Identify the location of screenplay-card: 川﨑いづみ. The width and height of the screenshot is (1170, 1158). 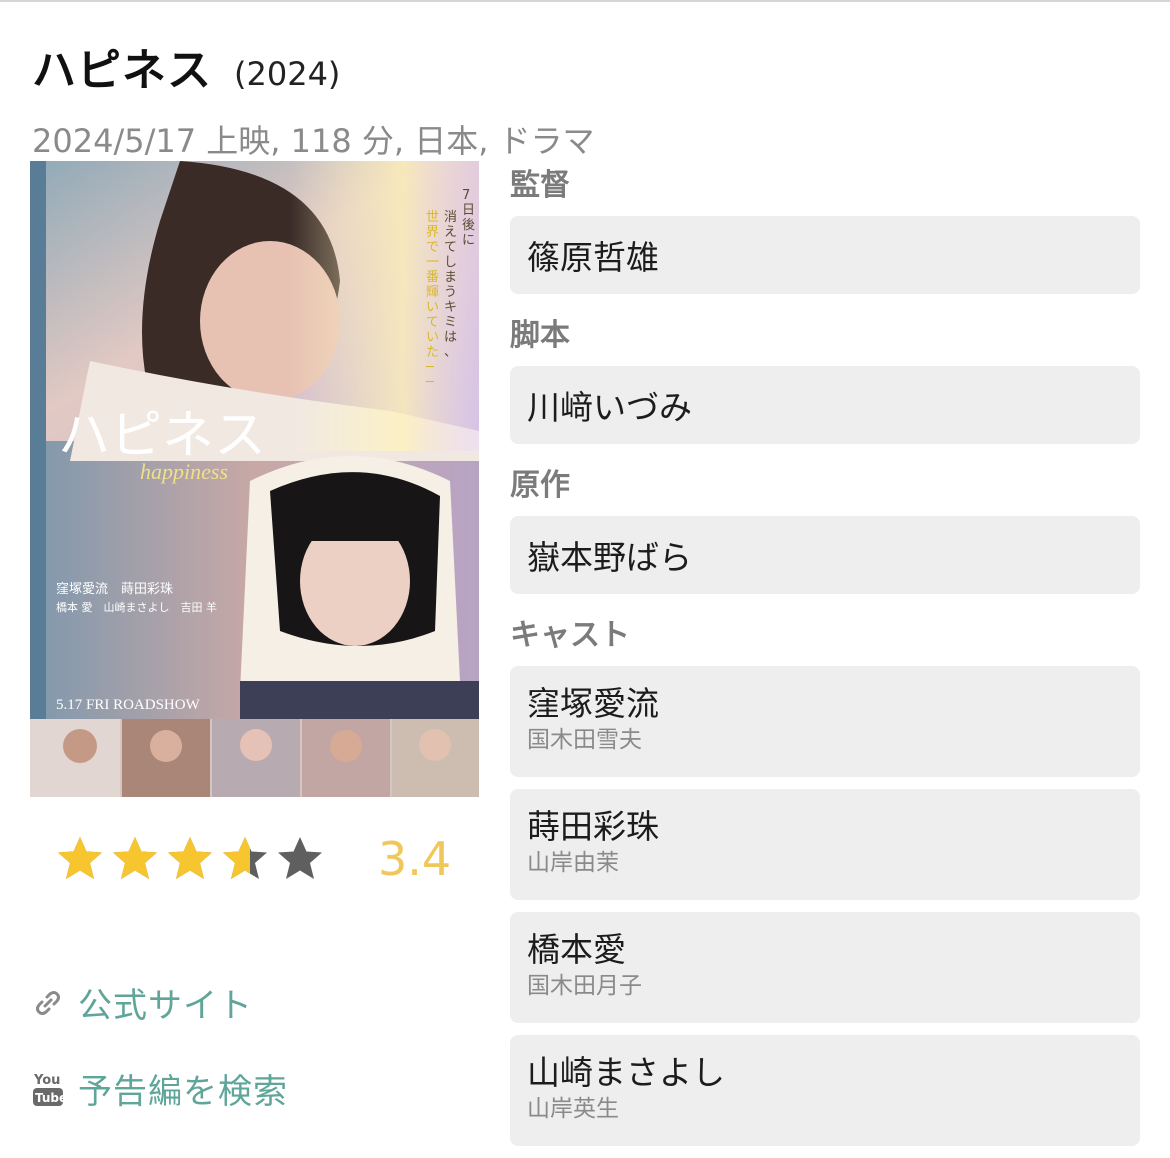
(825, 405).